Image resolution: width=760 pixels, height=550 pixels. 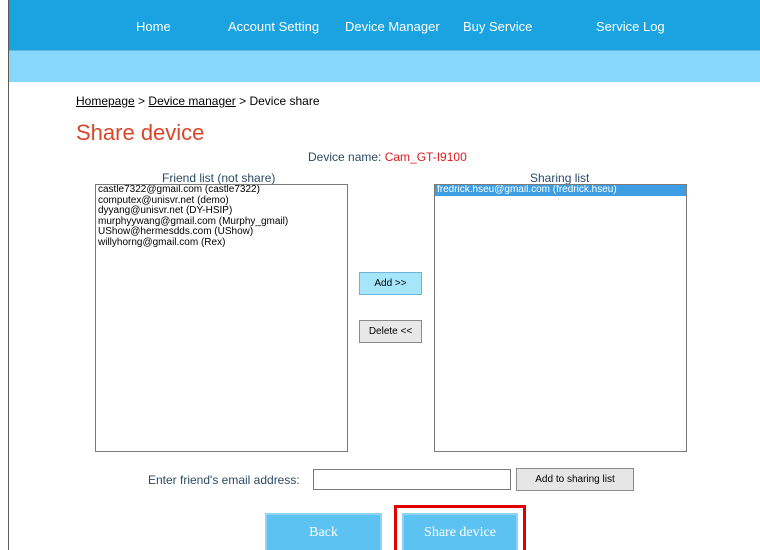 I want to click on nav-account-setting: Account Setting, so click(x=273, y=26).